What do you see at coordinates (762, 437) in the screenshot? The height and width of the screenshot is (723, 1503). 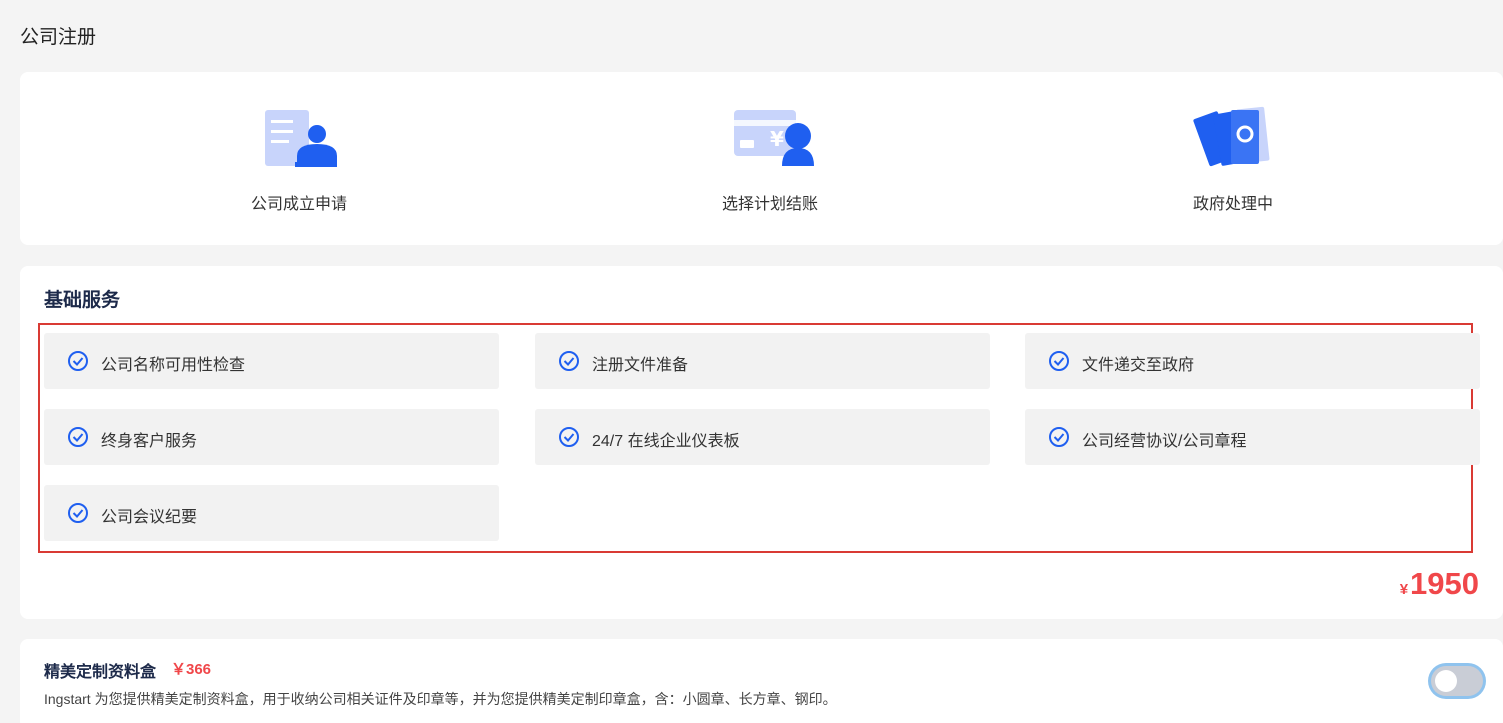 I see `service-item-dashboard: 24/7 在线企业仪表板` at bounding box center [762, 437].